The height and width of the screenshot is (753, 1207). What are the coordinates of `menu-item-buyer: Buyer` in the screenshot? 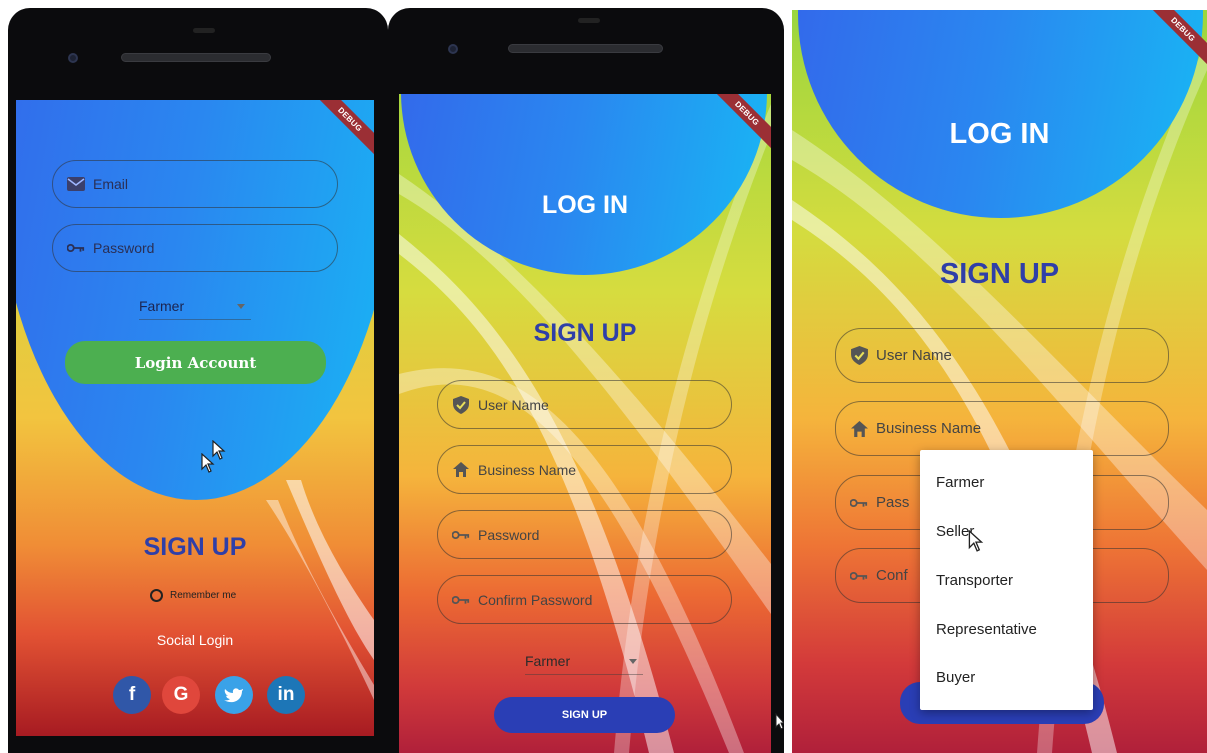 It's located at (955, 677).